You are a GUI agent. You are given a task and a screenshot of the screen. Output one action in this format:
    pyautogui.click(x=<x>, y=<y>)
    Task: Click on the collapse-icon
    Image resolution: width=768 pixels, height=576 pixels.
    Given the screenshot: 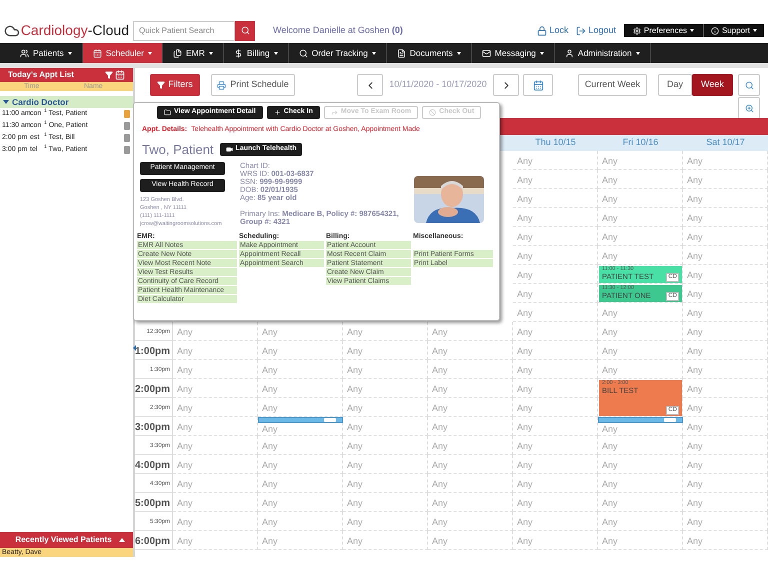 What is the action you would take?
    pyautogui.click(x=122, y=540)
    